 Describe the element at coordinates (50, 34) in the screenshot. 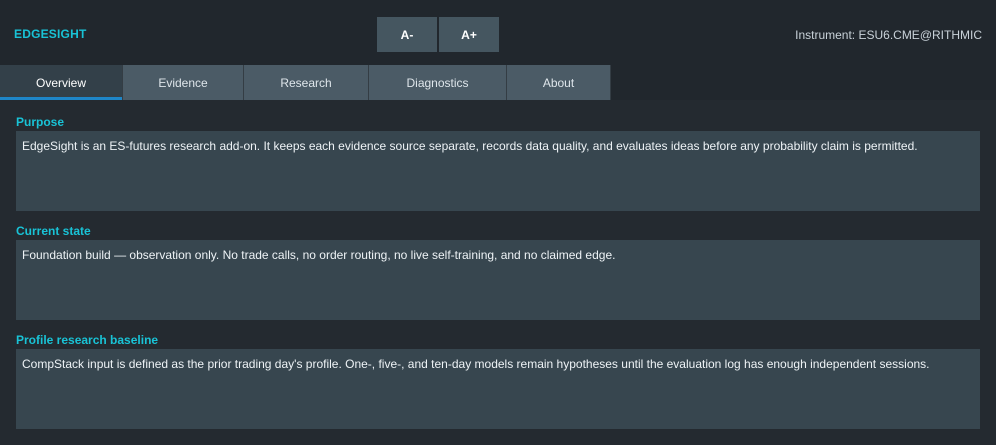

I see `app-brand: EDGESIGHT` at that location.